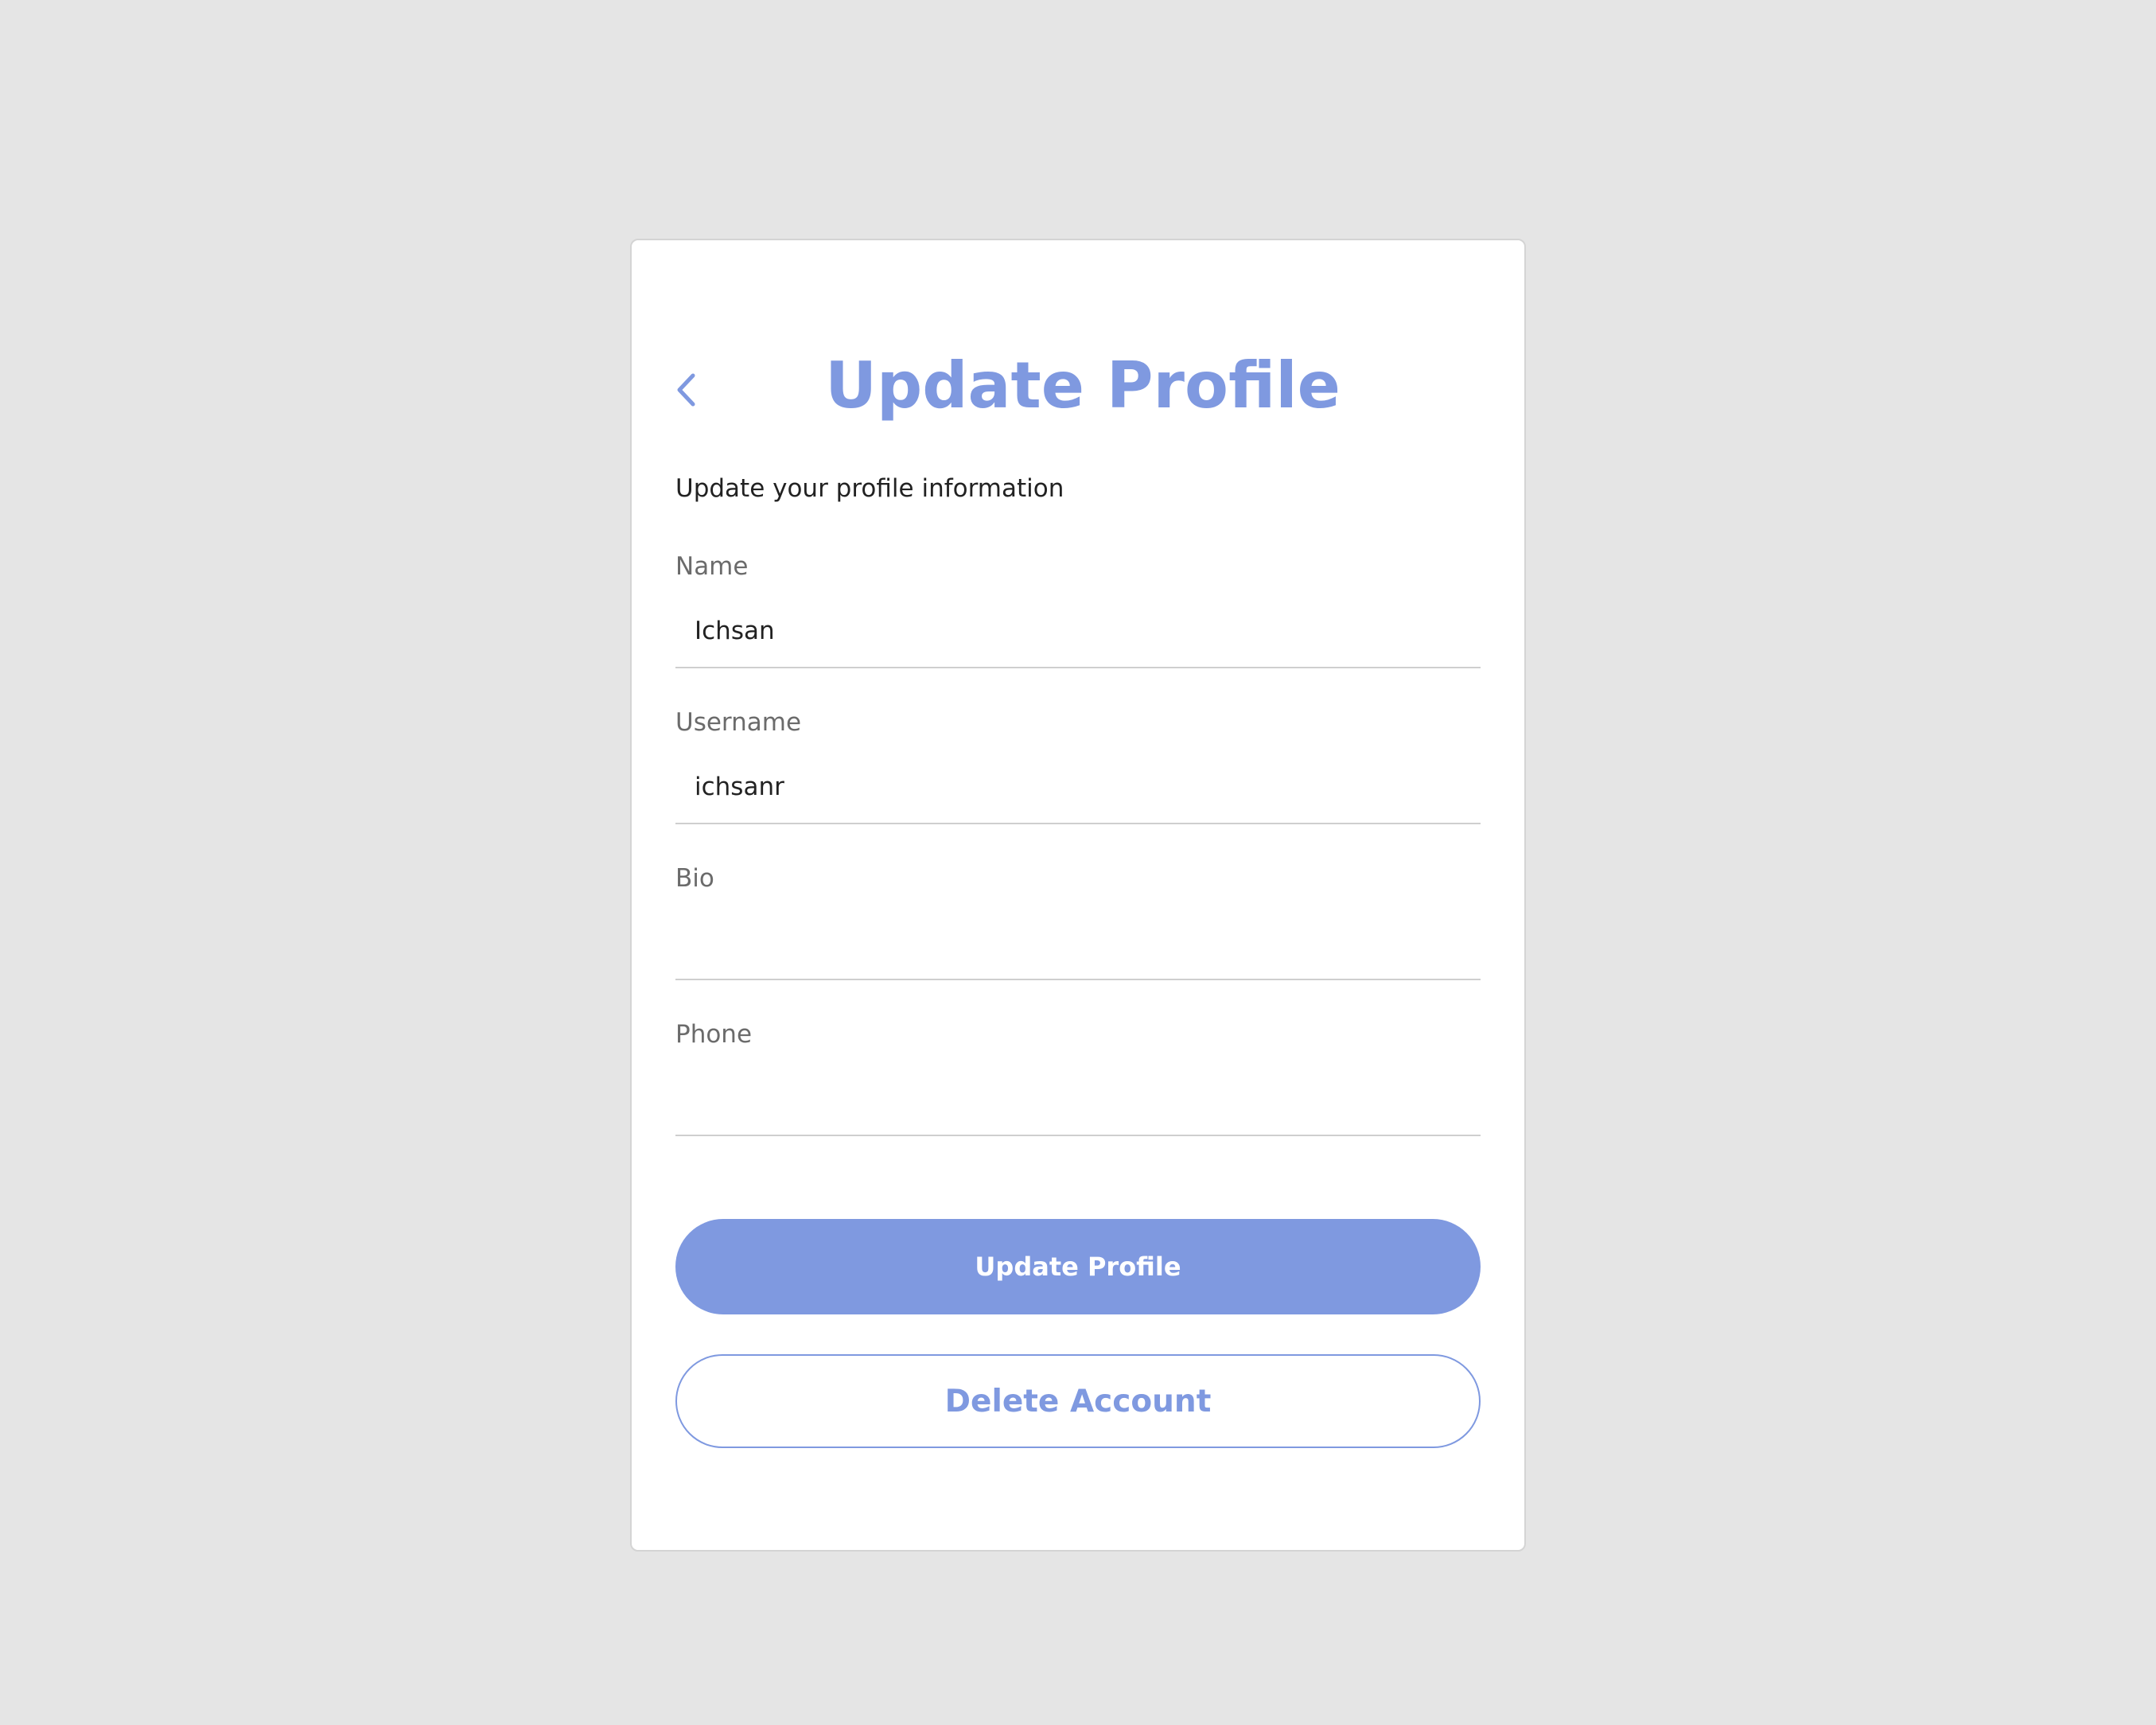  I want to click on name-field-group: Name, so click(1078, 627).